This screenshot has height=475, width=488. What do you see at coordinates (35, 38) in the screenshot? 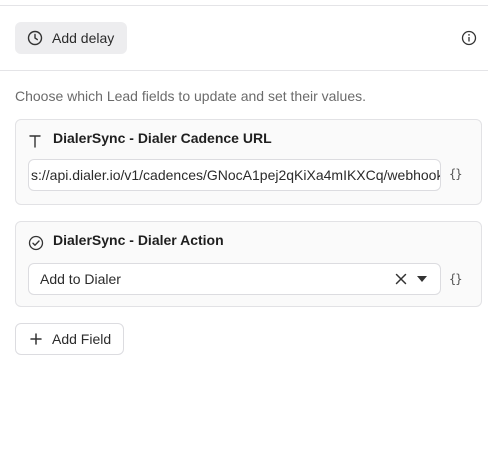
I see `clock-icon` at bounding box center [35, 38].